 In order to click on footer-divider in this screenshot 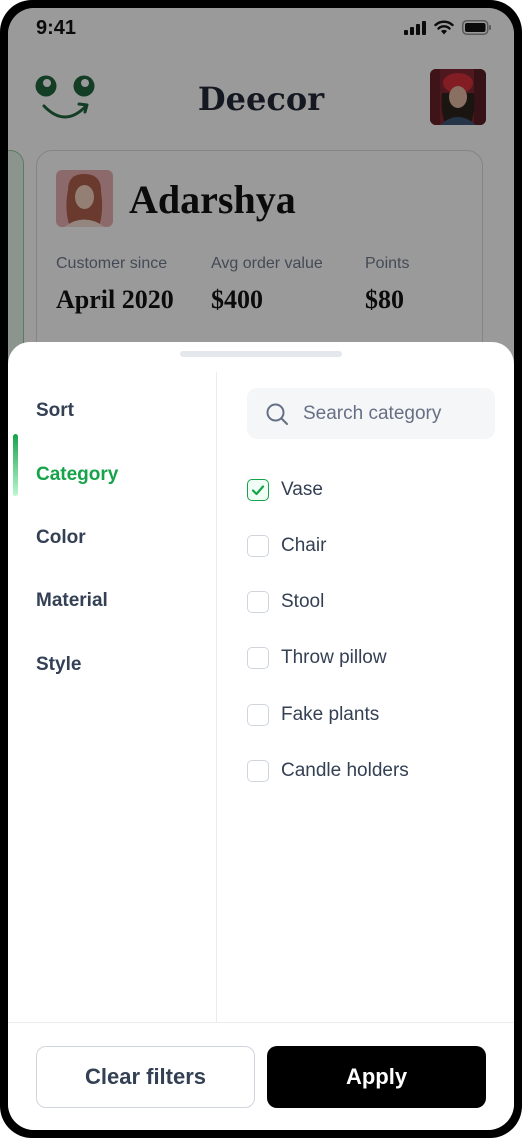, I will do `click(261, 1022)`.